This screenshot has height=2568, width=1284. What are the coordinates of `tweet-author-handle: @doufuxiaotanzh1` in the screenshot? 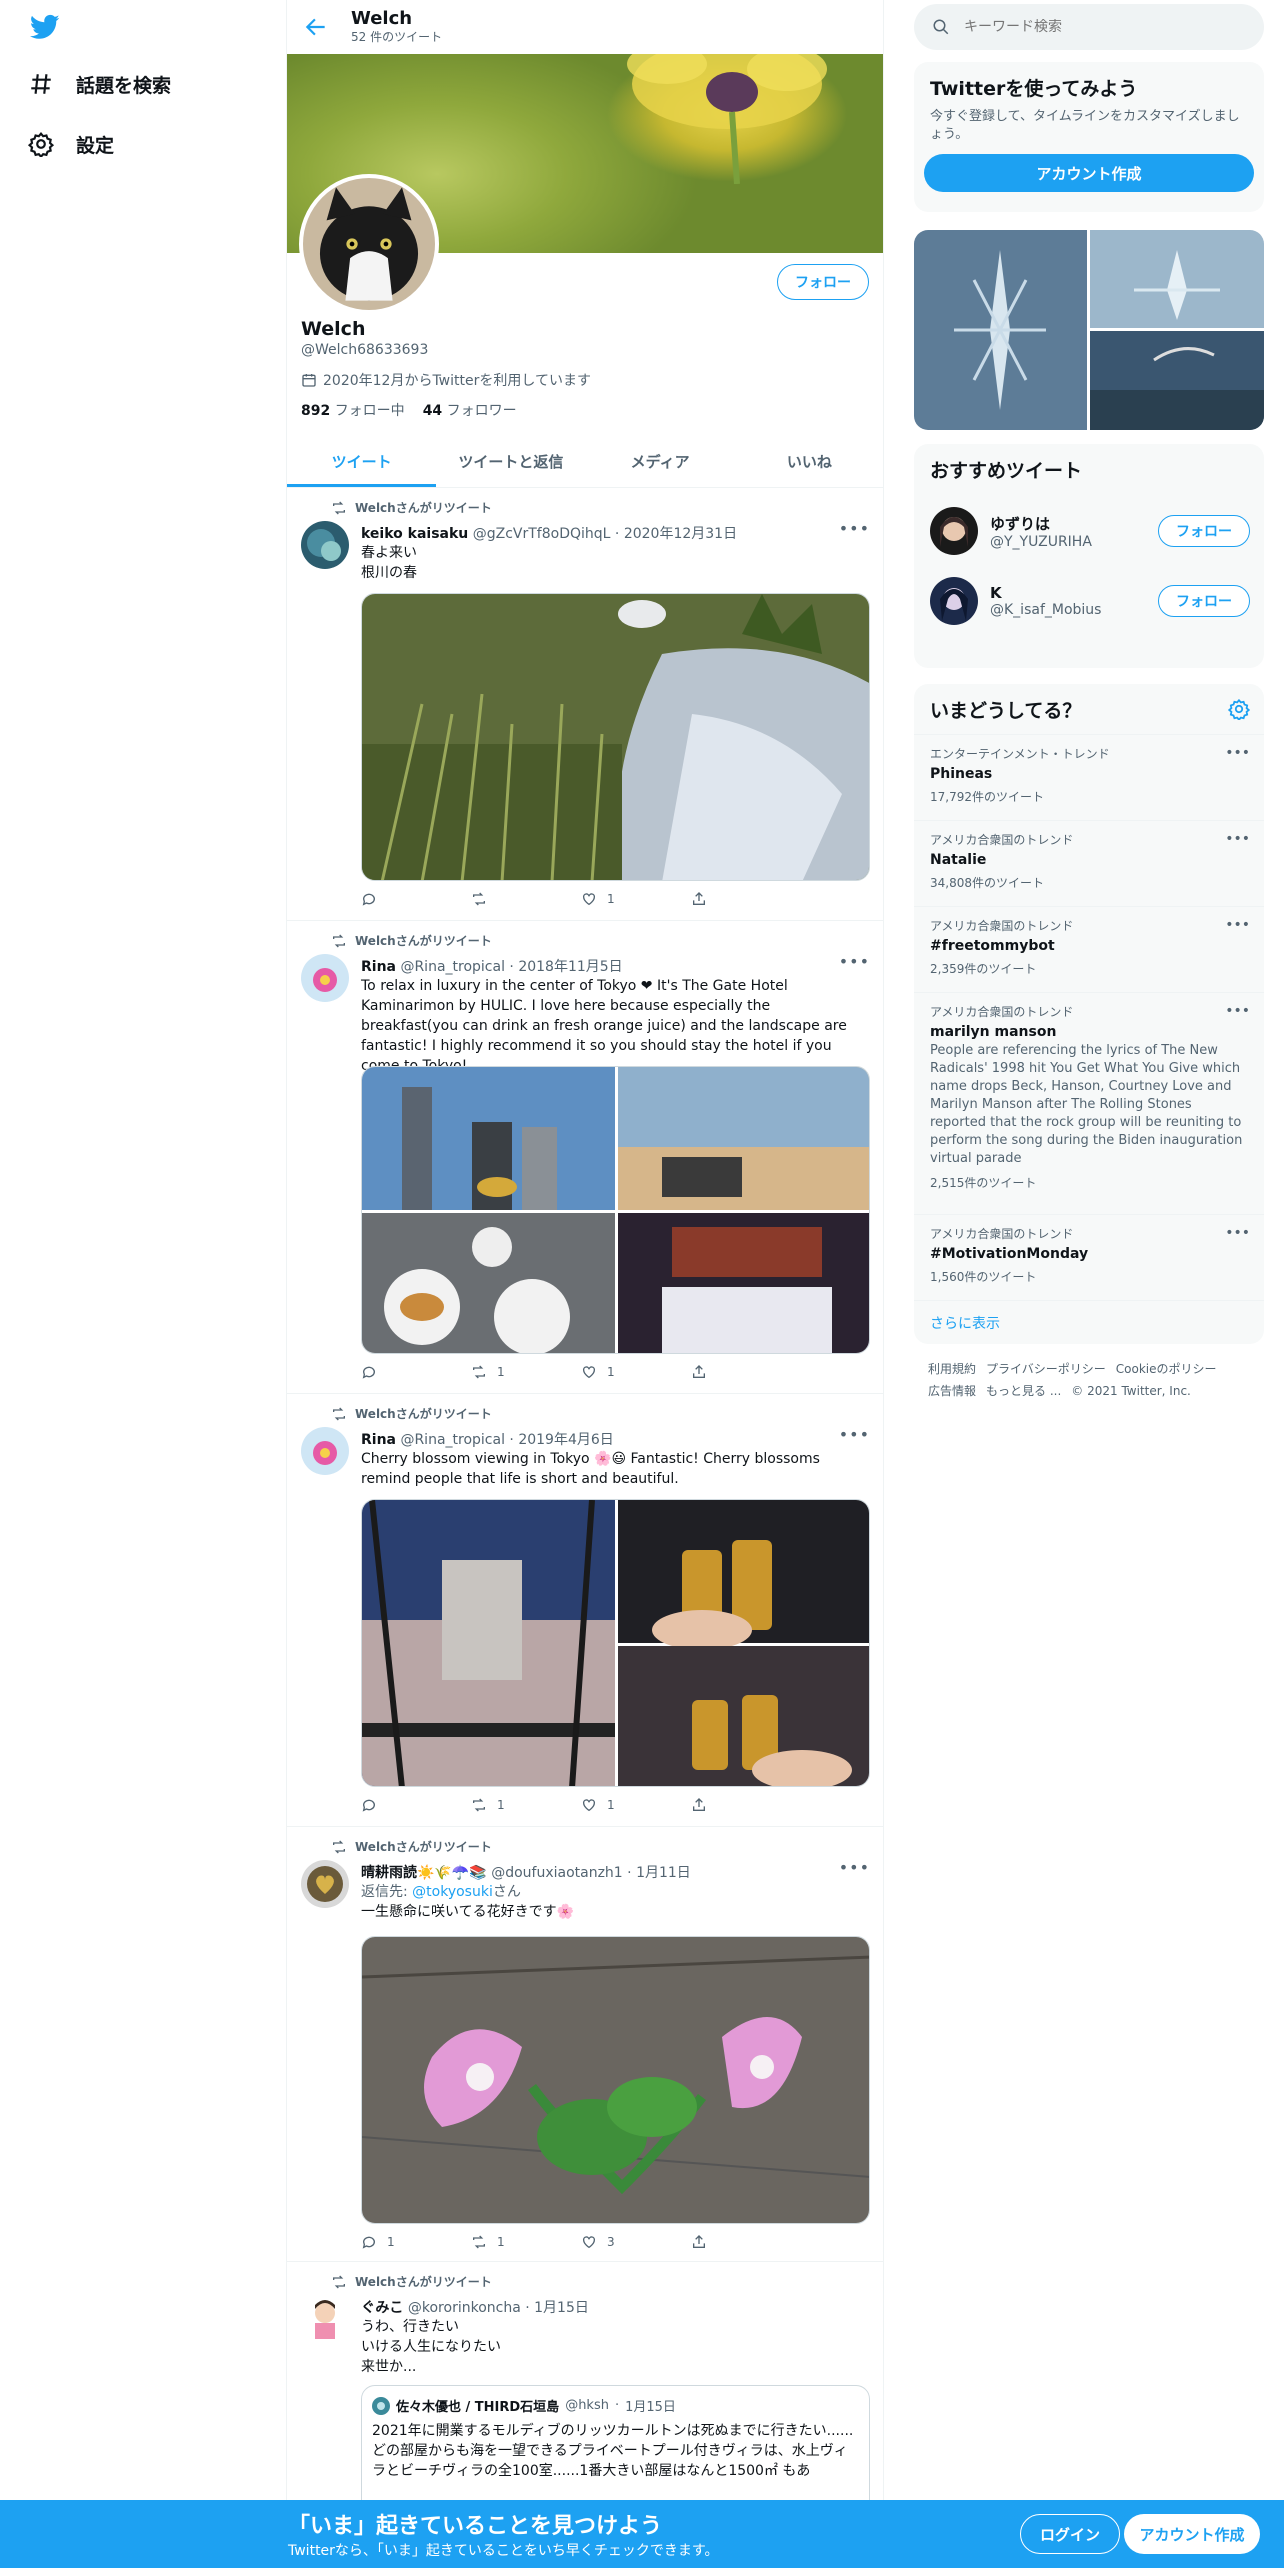 It's located at (557, 1873).